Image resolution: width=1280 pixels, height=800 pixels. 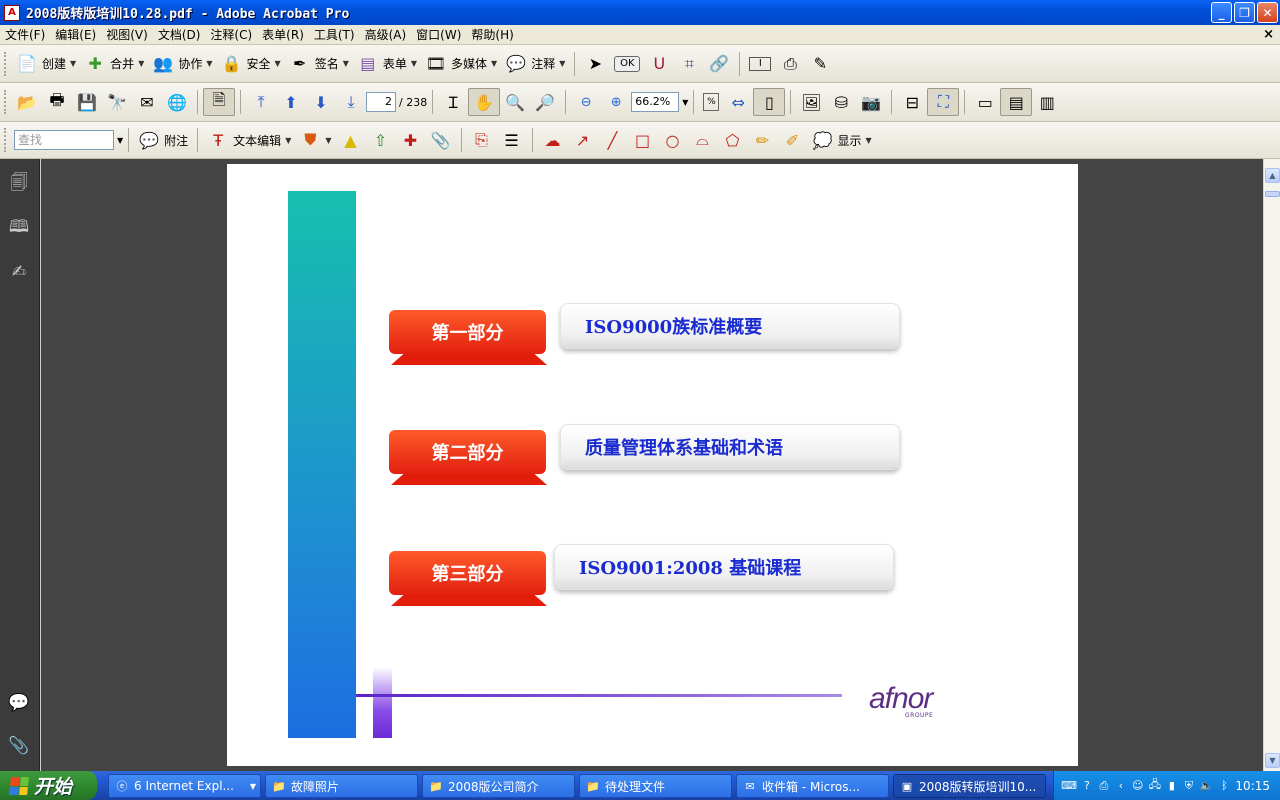 What do you see at coordinates (793, 140) in the screenshot?
I see `eraser-tool-button: ✐` at bounding box center [793, 140].